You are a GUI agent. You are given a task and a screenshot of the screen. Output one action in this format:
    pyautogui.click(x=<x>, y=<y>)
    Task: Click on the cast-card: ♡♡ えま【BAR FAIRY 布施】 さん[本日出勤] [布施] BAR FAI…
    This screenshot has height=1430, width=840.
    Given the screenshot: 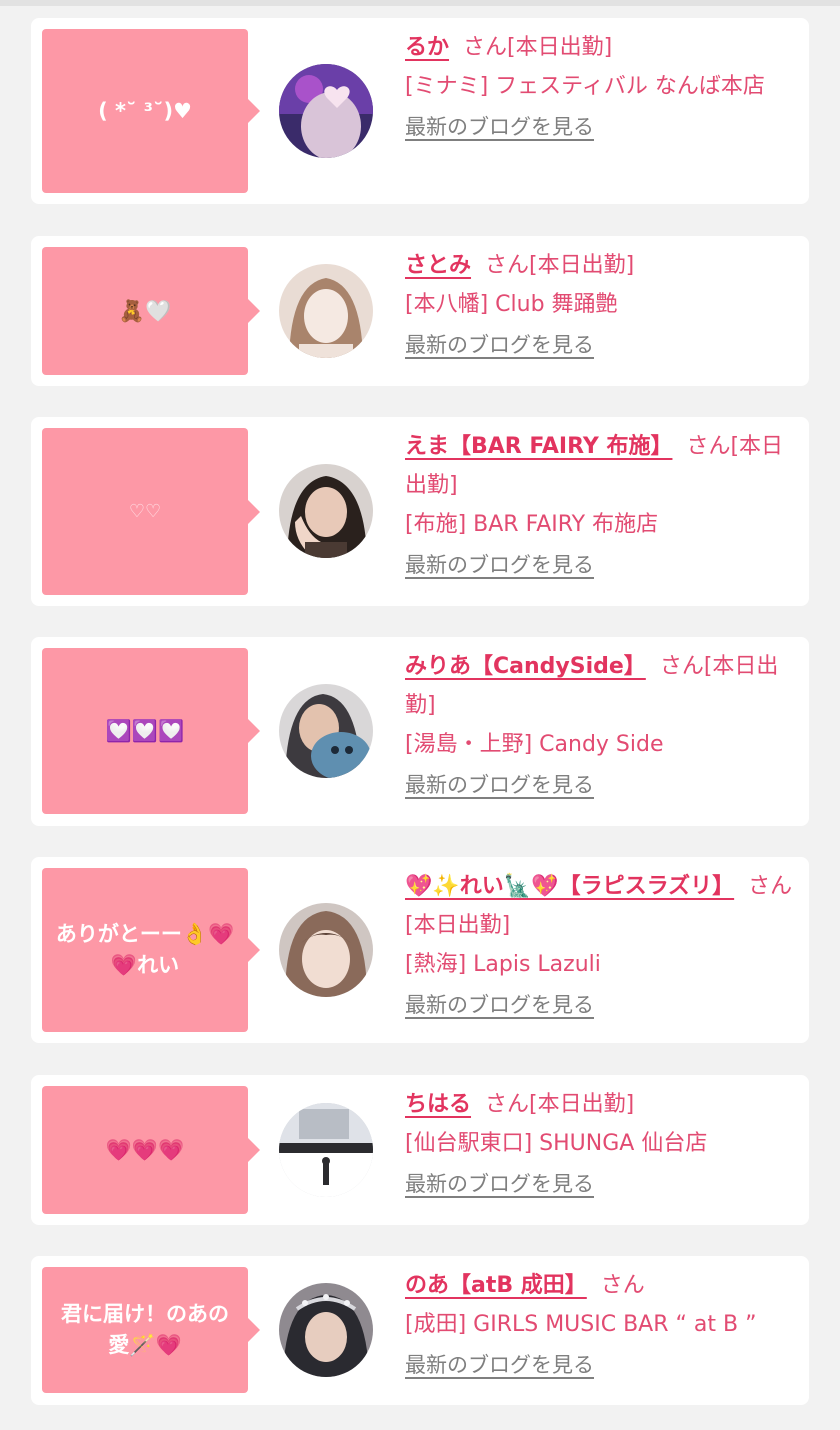 What is the action you would take?
    pyautogui.click(x=420, y=511)
    